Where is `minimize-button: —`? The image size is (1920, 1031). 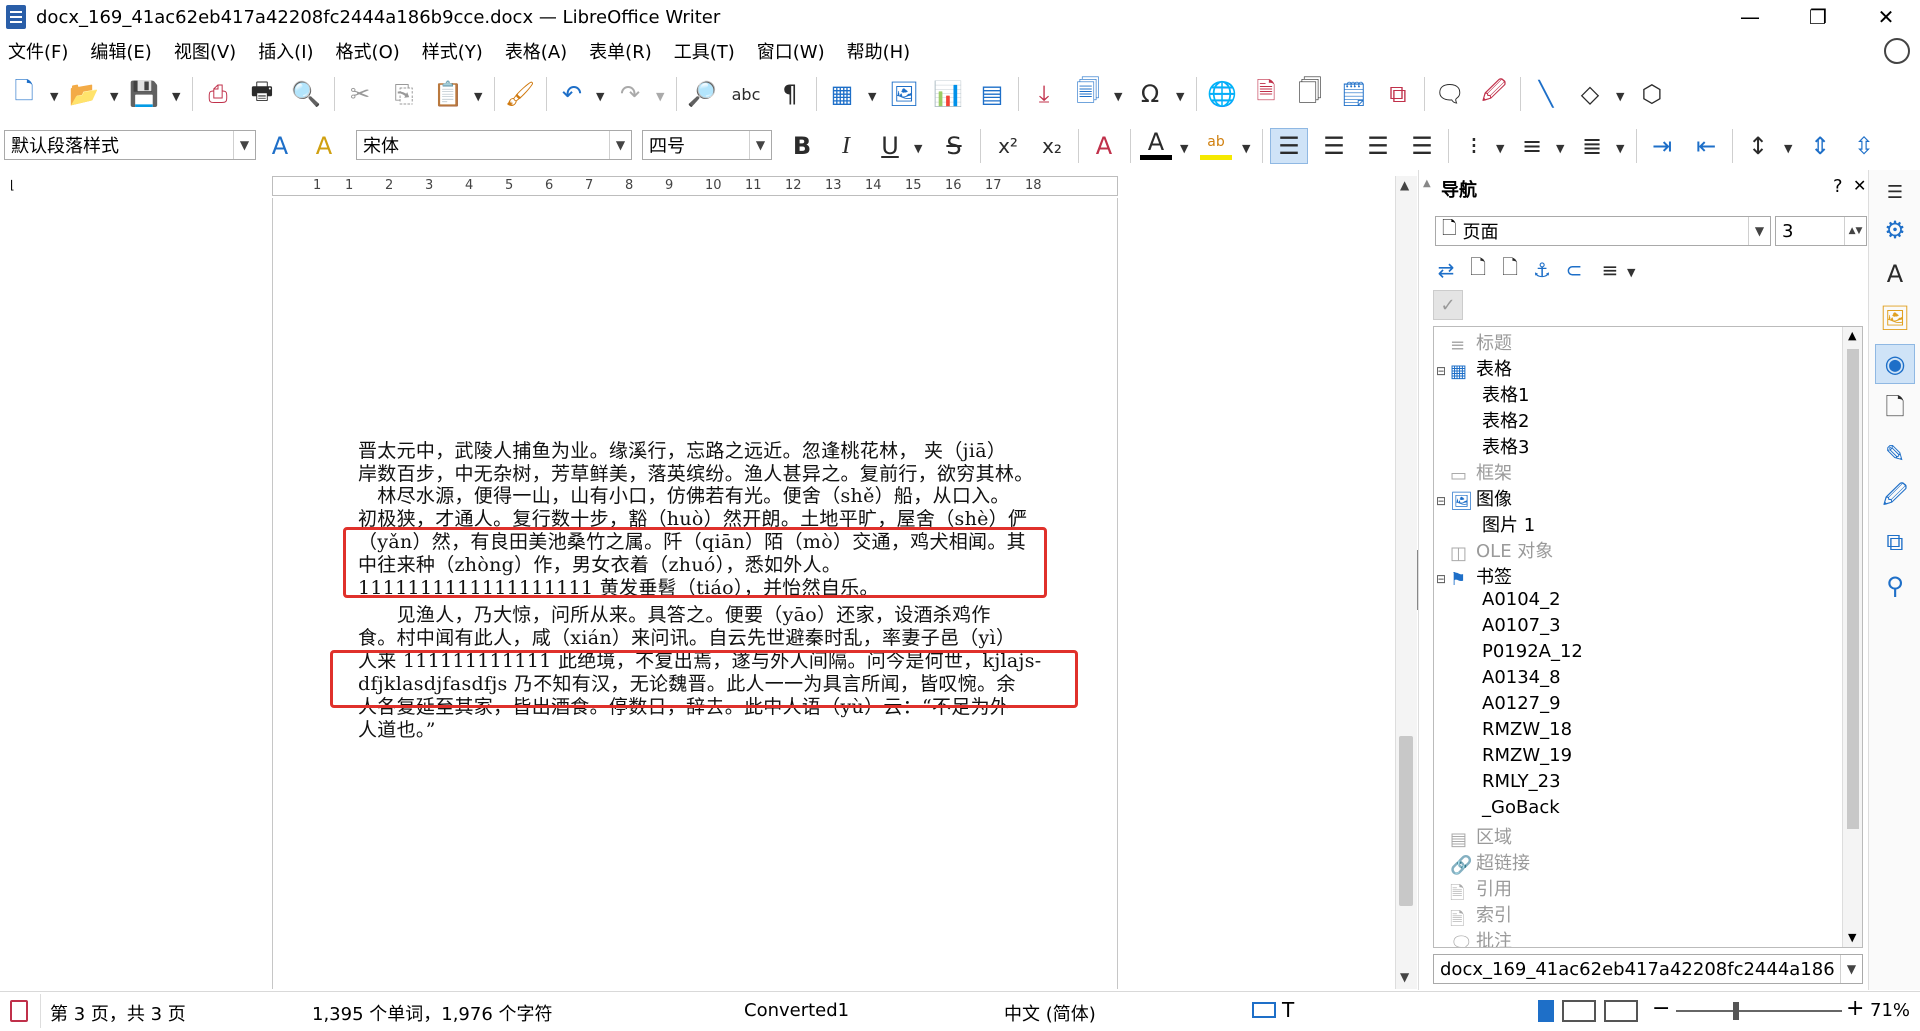 minimize-button: — is located at coordinates (1750, 17).